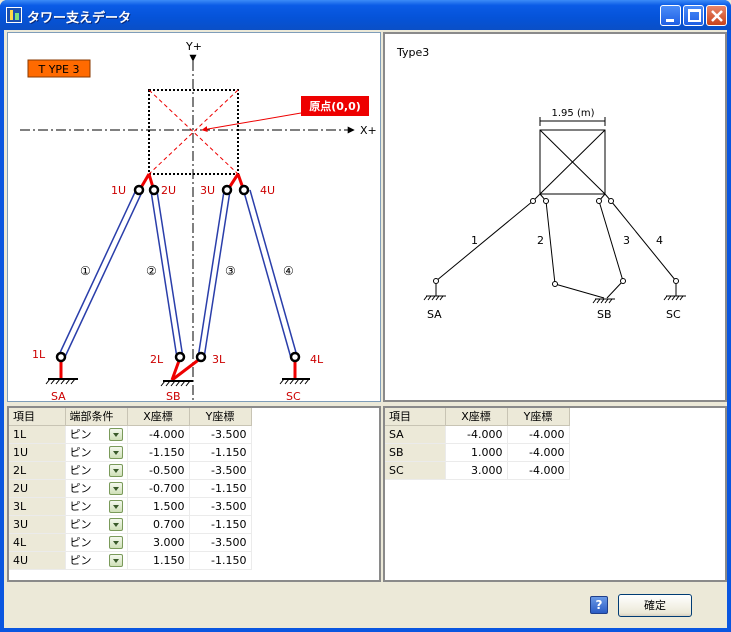 The height and width of the screenshot is (632, 731). I want to click on table-row: 4L ピン 3.000 -3.500, so click(130, 542).